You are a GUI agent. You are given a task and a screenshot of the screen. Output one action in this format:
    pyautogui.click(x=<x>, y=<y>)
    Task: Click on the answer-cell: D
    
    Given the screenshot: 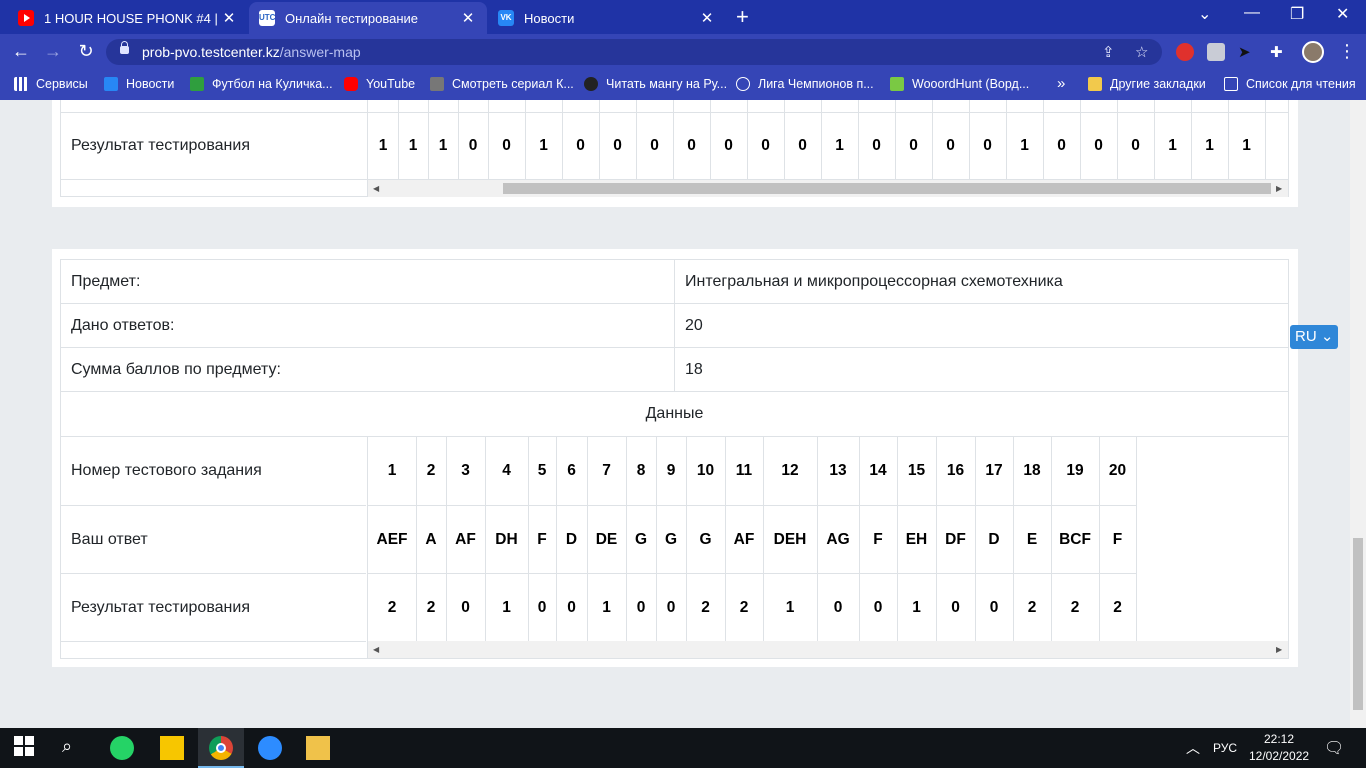 What is the action you would take?
    pyautogui.click(x=571, y=539)
    